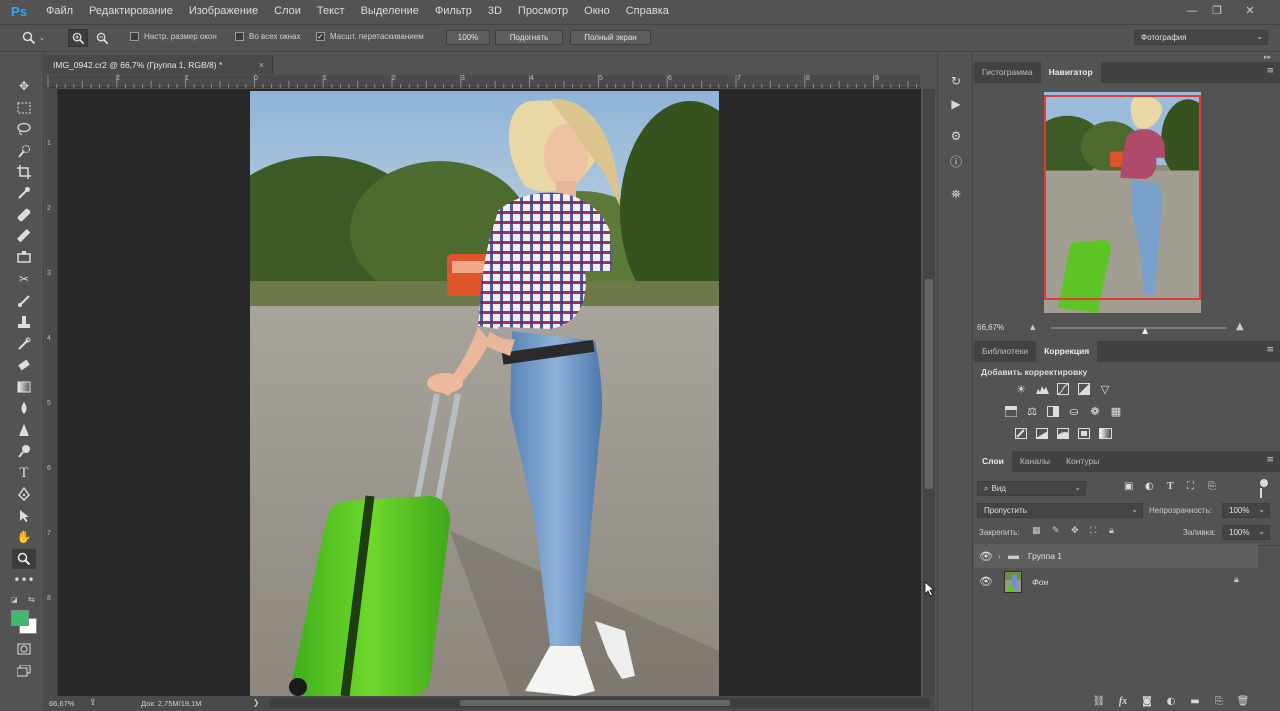  Describe the element at coordinates (1123, 701) in the screenshot. I see `layer-style-fx-icon: fx` at that location.